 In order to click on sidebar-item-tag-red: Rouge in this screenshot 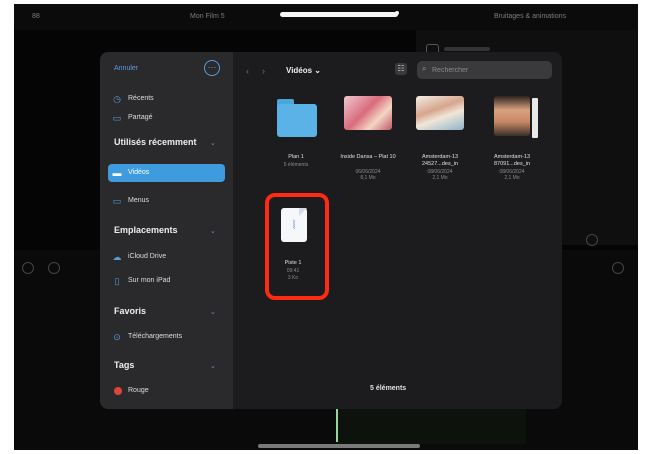, I will do `click(166, 391)`.